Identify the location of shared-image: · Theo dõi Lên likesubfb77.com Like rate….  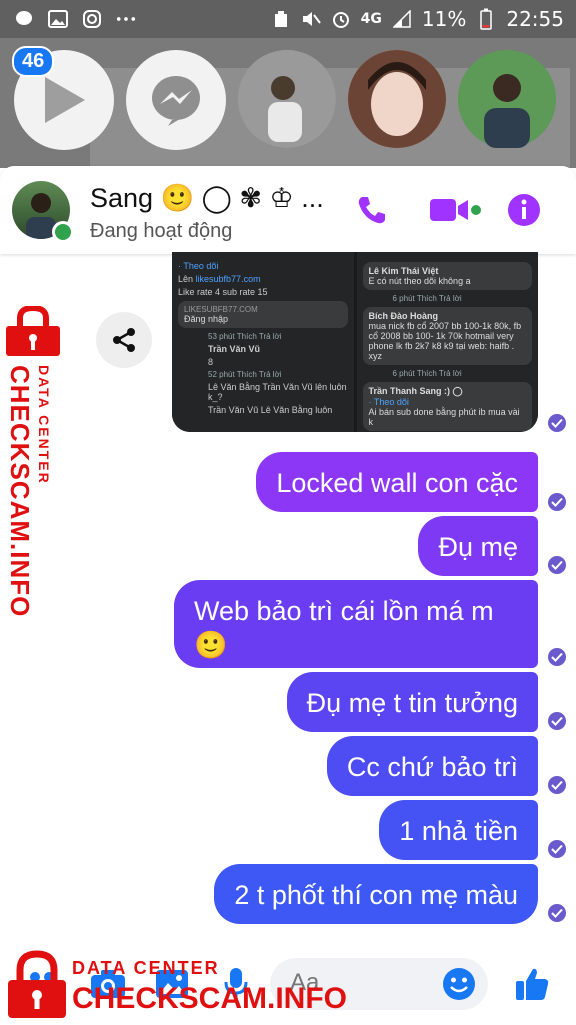
(355, 342).